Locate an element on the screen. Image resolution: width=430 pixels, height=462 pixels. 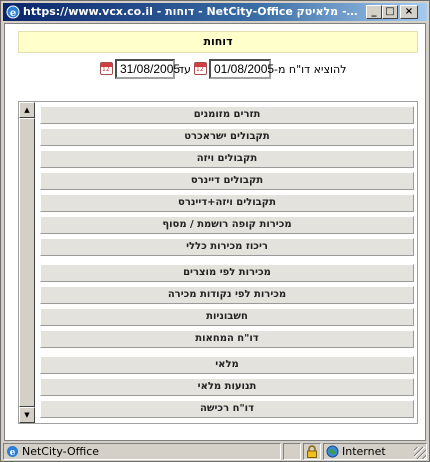
report-button: דו"ח המחאות is located at coordinates (227, 339).